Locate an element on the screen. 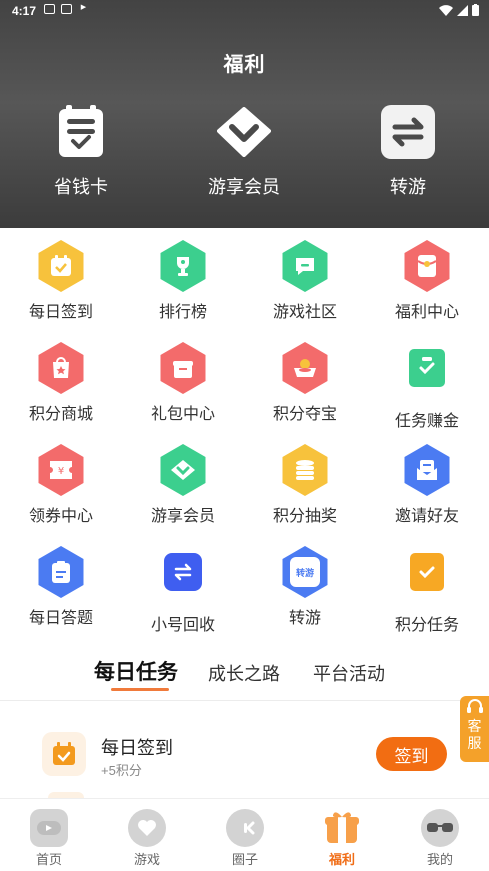 The height and width of the screenshot is (871, 489). shortcut-label: 省钱卡 is located at coordinates (81, 187).